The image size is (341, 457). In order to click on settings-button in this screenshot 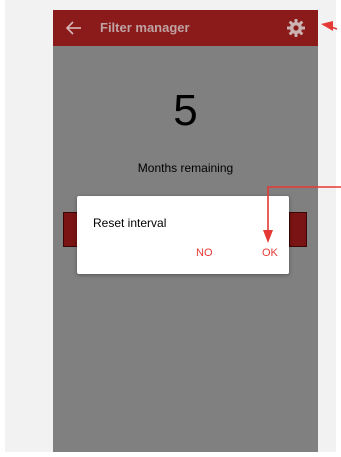, I will do `click(296, 28)`.